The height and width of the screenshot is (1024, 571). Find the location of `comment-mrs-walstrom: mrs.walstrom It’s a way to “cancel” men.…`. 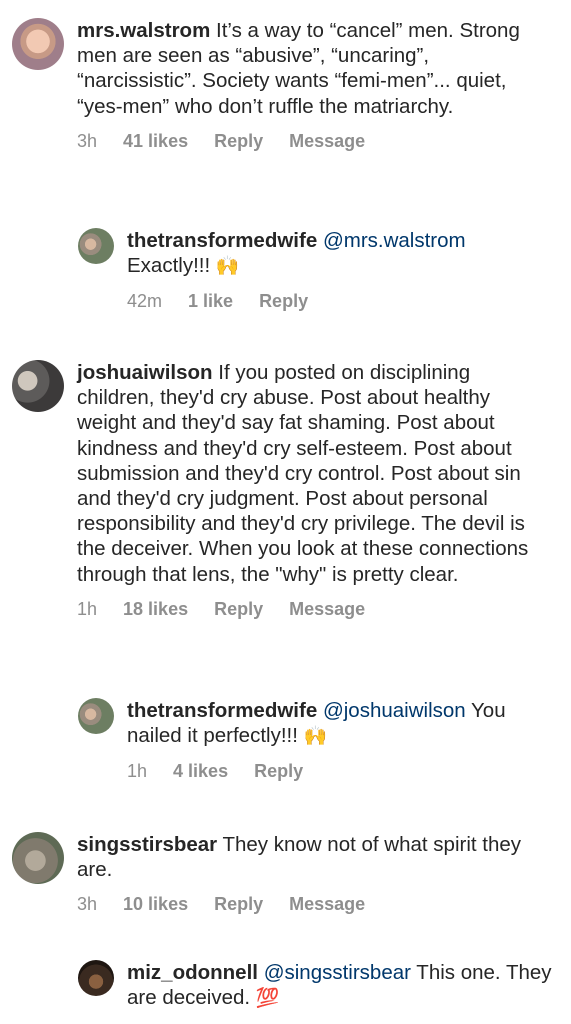

comment-mrs-walstrom: mrs.walstrom It’s a way to “cancel” men.… is located at coordinates (279, 85).